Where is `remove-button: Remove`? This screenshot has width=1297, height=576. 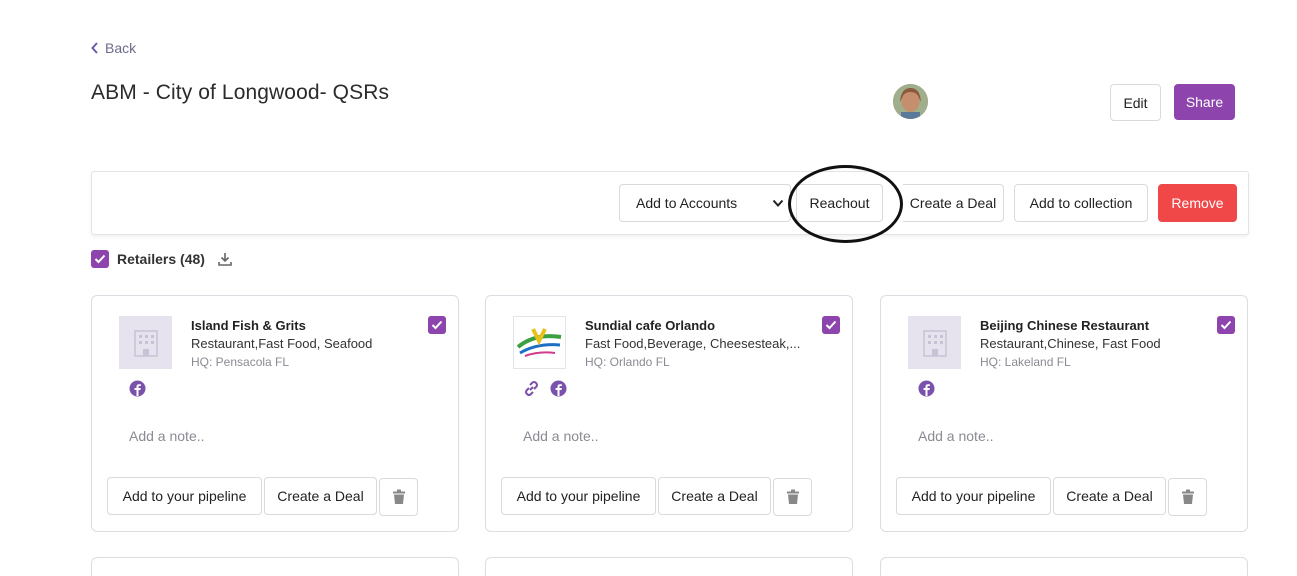
remove-button: Remove is located at coordinates (1197, 203).